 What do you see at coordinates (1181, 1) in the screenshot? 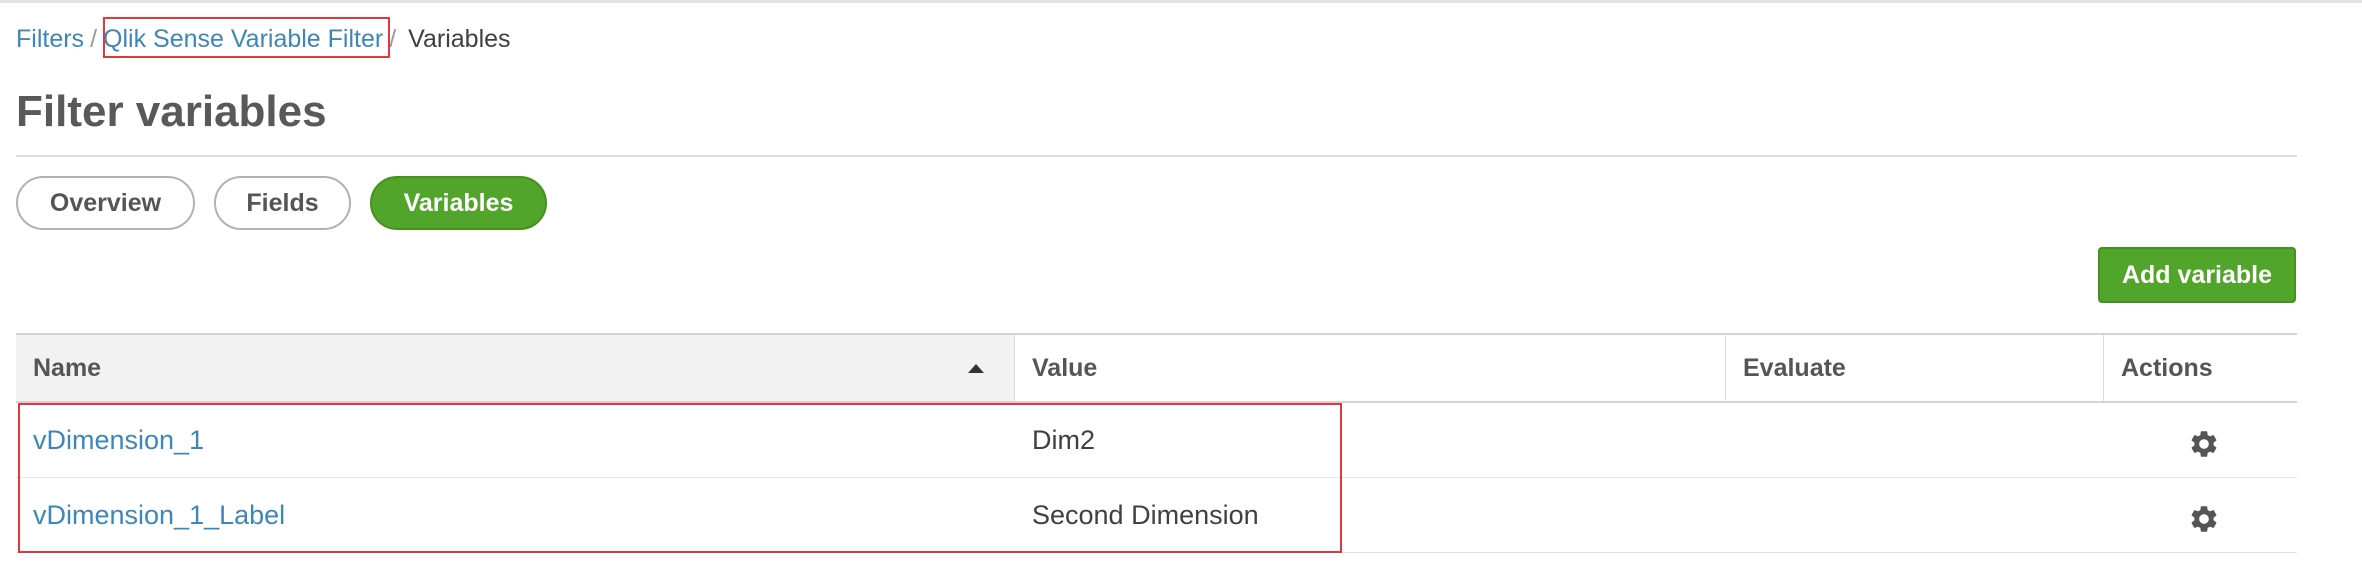
I see `top-border` at bounding box center [1181, 1].